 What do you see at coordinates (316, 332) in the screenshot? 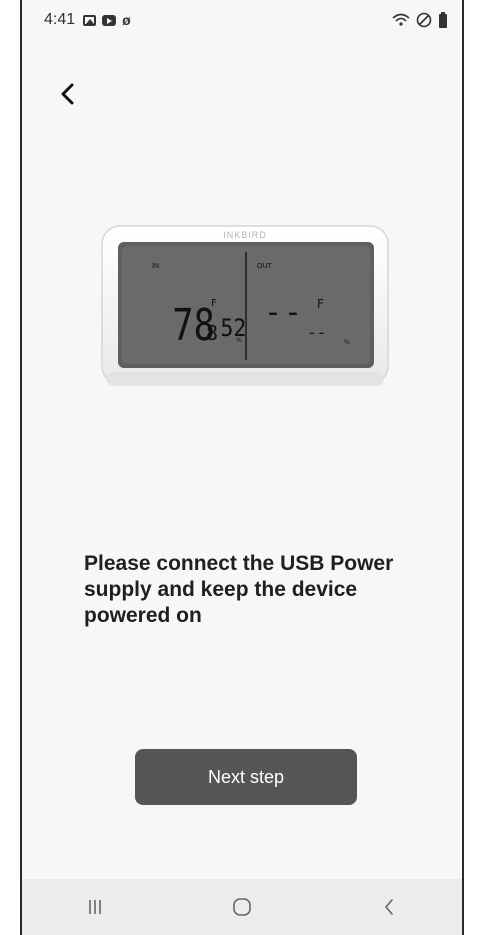
I see `lcd-out-humidity: --` at bounding box center [316, 332].